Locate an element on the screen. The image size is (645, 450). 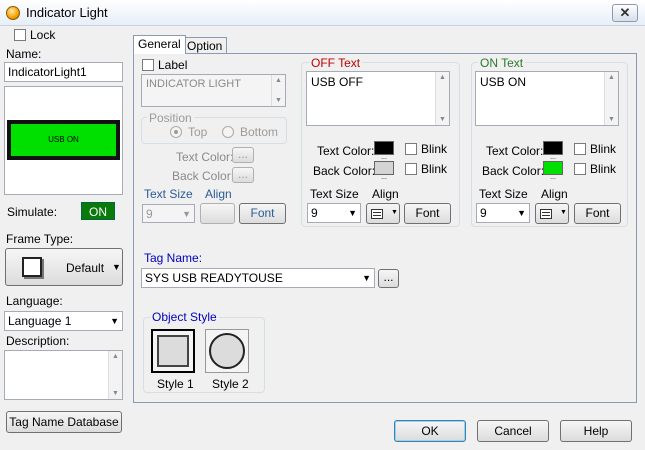
off-text-color-swatch is located at coordinates (384, 148).